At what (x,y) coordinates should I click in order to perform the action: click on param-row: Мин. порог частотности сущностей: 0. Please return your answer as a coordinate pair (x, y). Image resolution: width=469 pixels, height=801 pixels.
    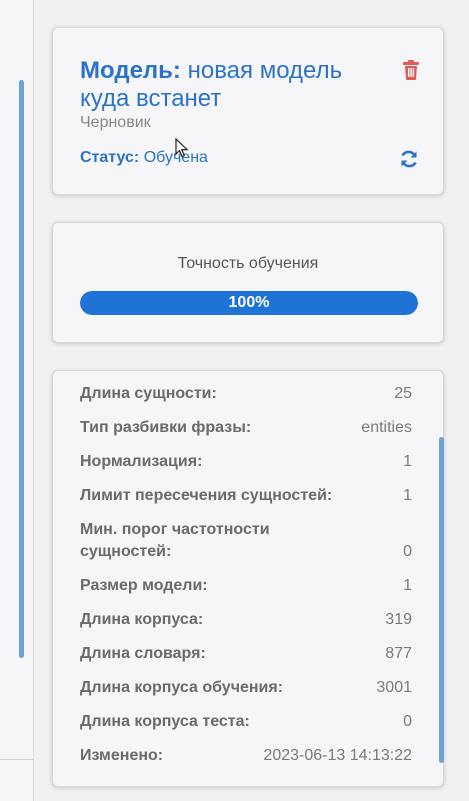
    Looking at the image, I should click on (246, 541).